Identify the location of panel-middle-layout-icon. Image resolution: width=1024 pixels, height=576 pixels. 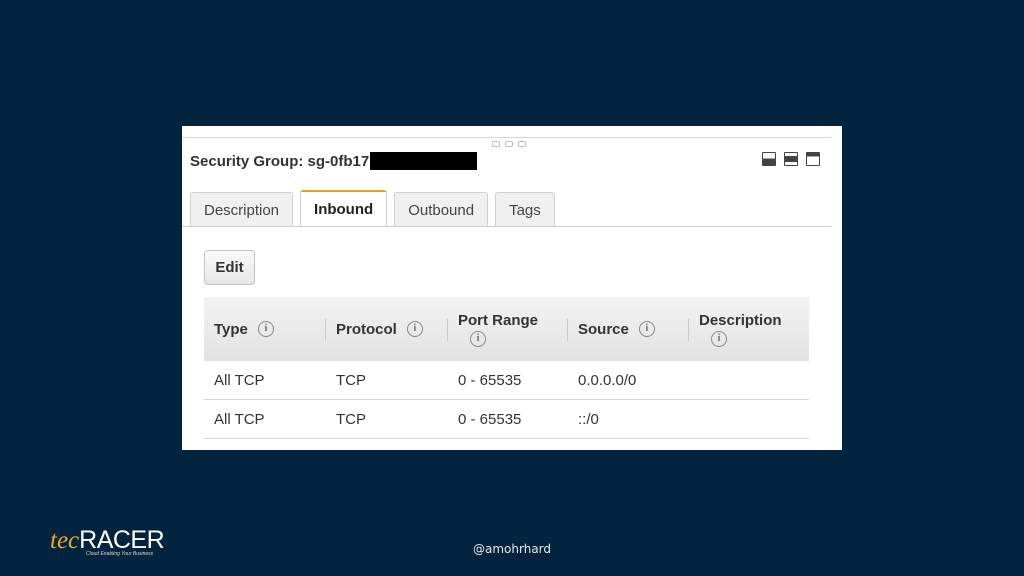
(791, 159).